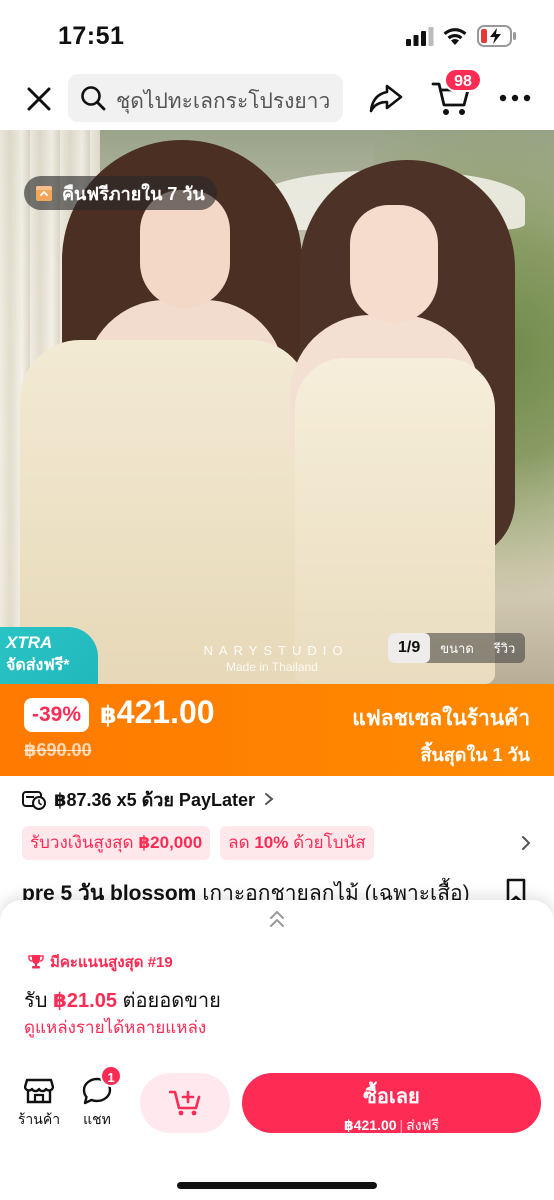 The width and height of the screenshot is (554, 1200). I want to click on promo-chevron-right-icon, so click(526, 843).